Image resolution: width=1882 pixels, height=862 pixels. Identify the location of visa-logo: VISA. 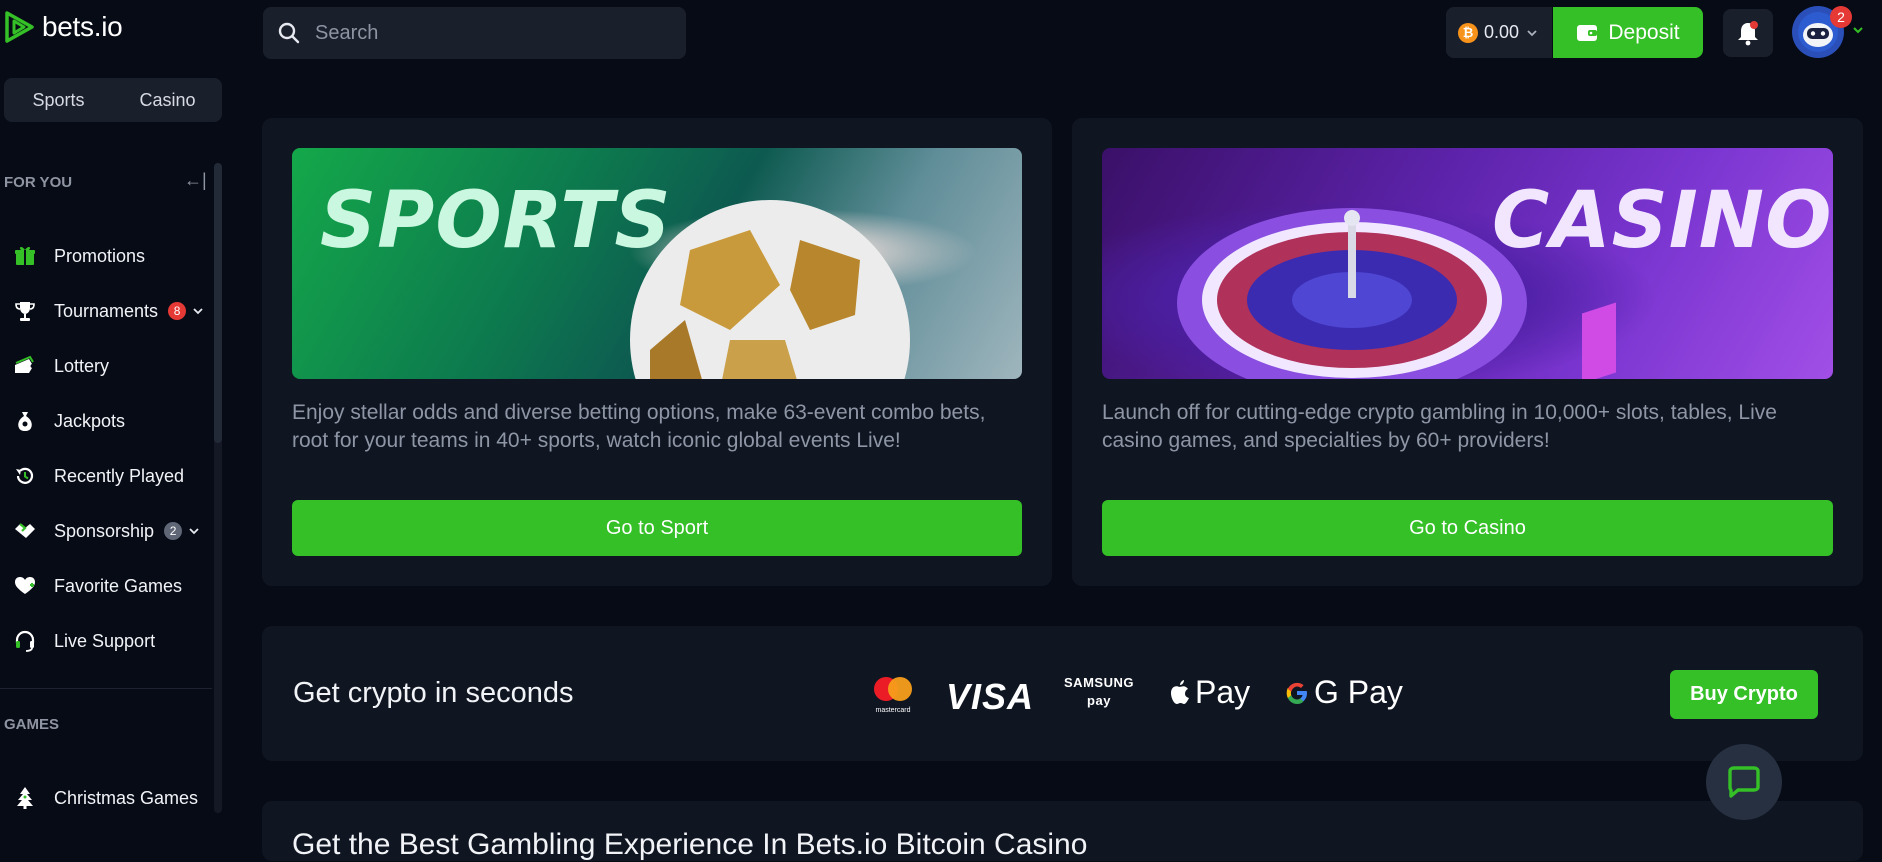
(990, 696).